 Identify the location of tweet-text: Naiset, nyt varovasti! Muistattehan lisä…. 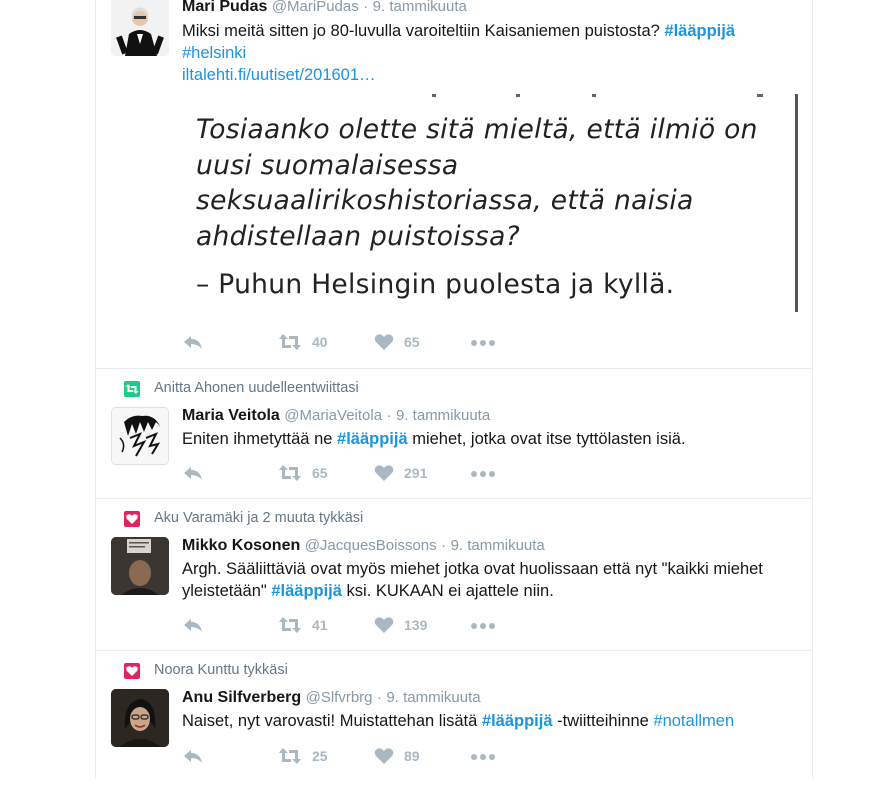
(492, 721).